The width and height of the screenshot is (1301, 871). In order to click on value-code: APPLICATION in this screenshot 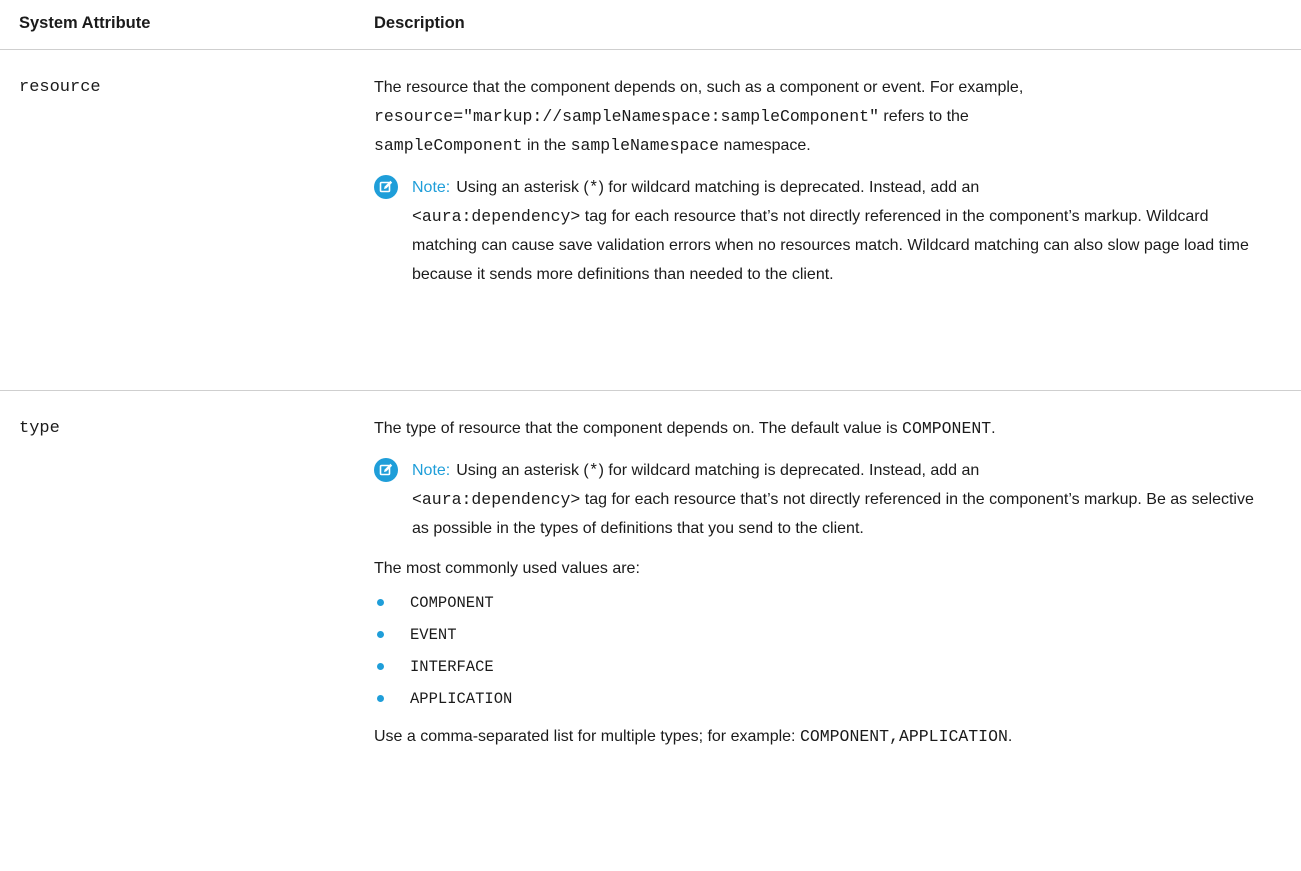, I will do `click(461, 699)`.